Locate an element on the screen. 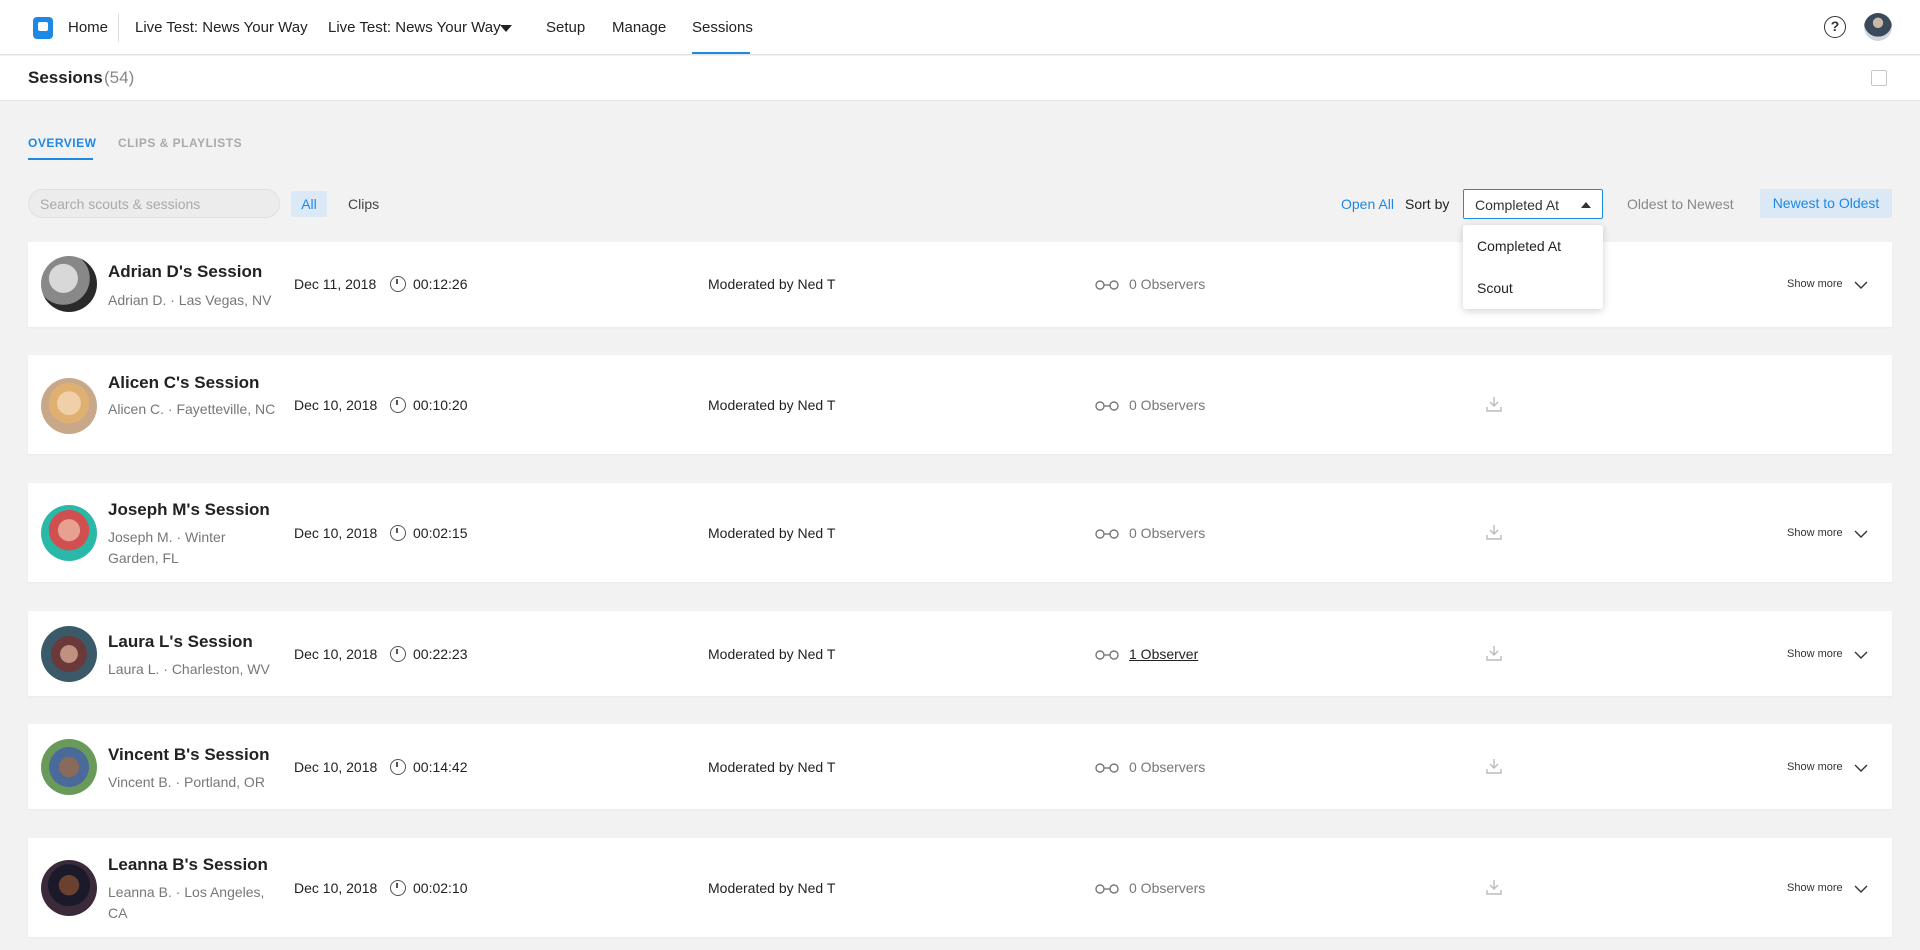  session-duration: 00:02:15 is located at coordinates (440, 533).